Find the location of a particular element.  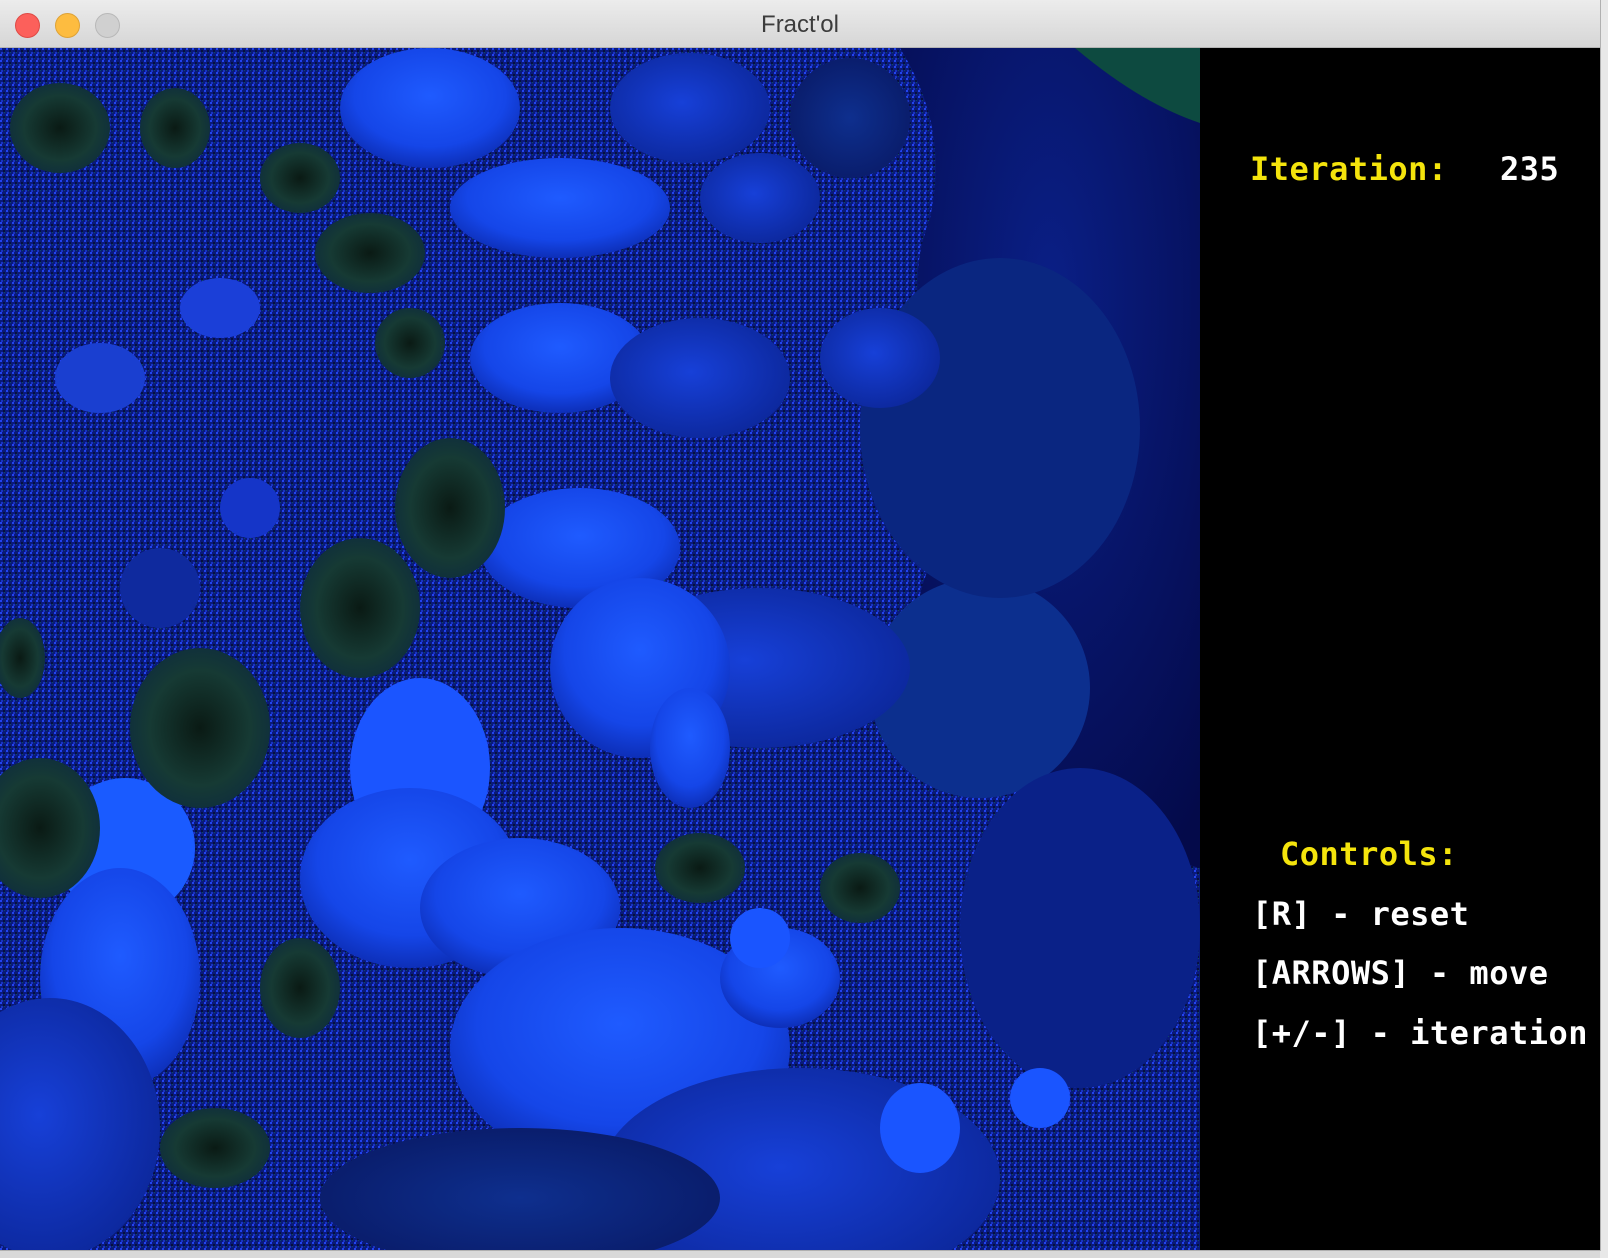

window-title: Fract'ol is located at coordinates (800, 24).